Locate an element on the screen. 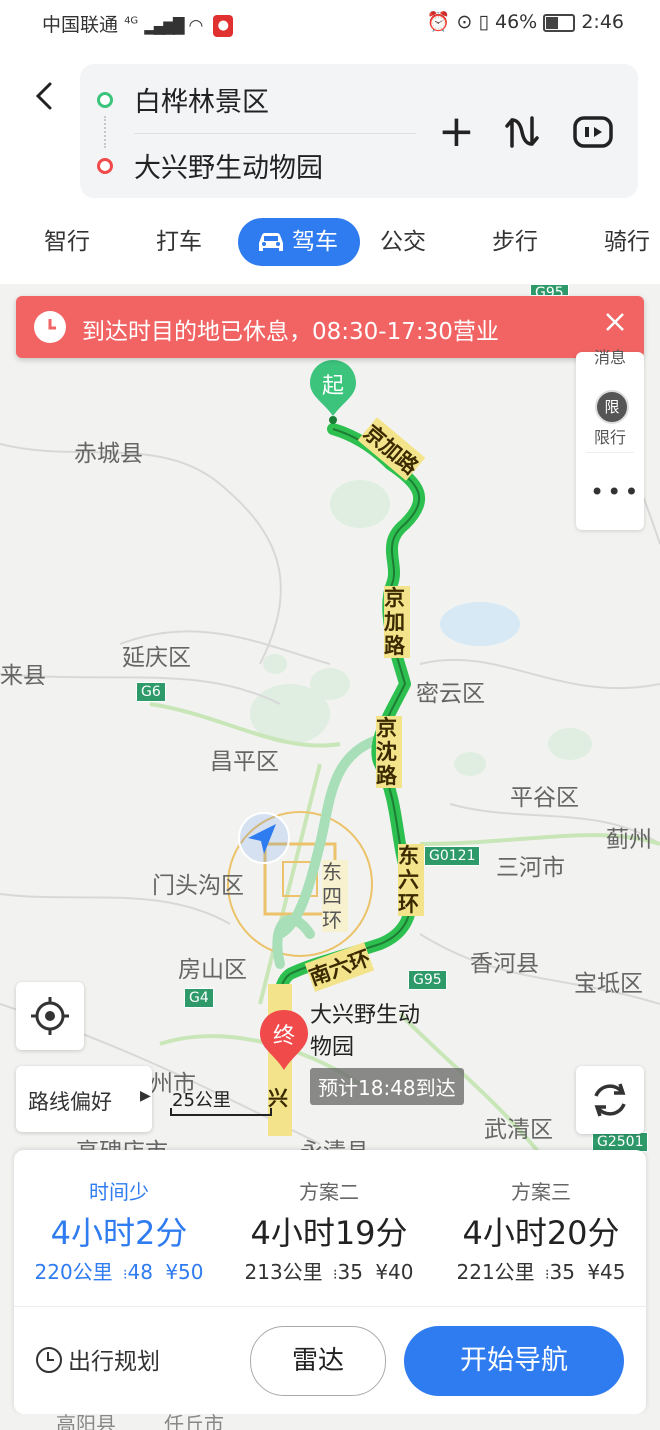 Image resolution: width=660 pixels, height=1430 pixels. road-label-dongliuhuan: 东六环 is located at coordinates (411, 880).